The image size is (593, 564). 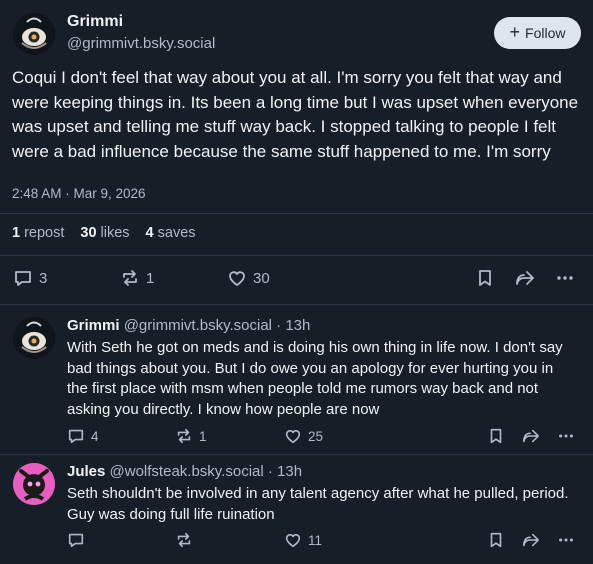 What do you see at coordinates (545, 33) in the screenshot?
I see `follow-label: Follow` at bounding box center [545, 33].